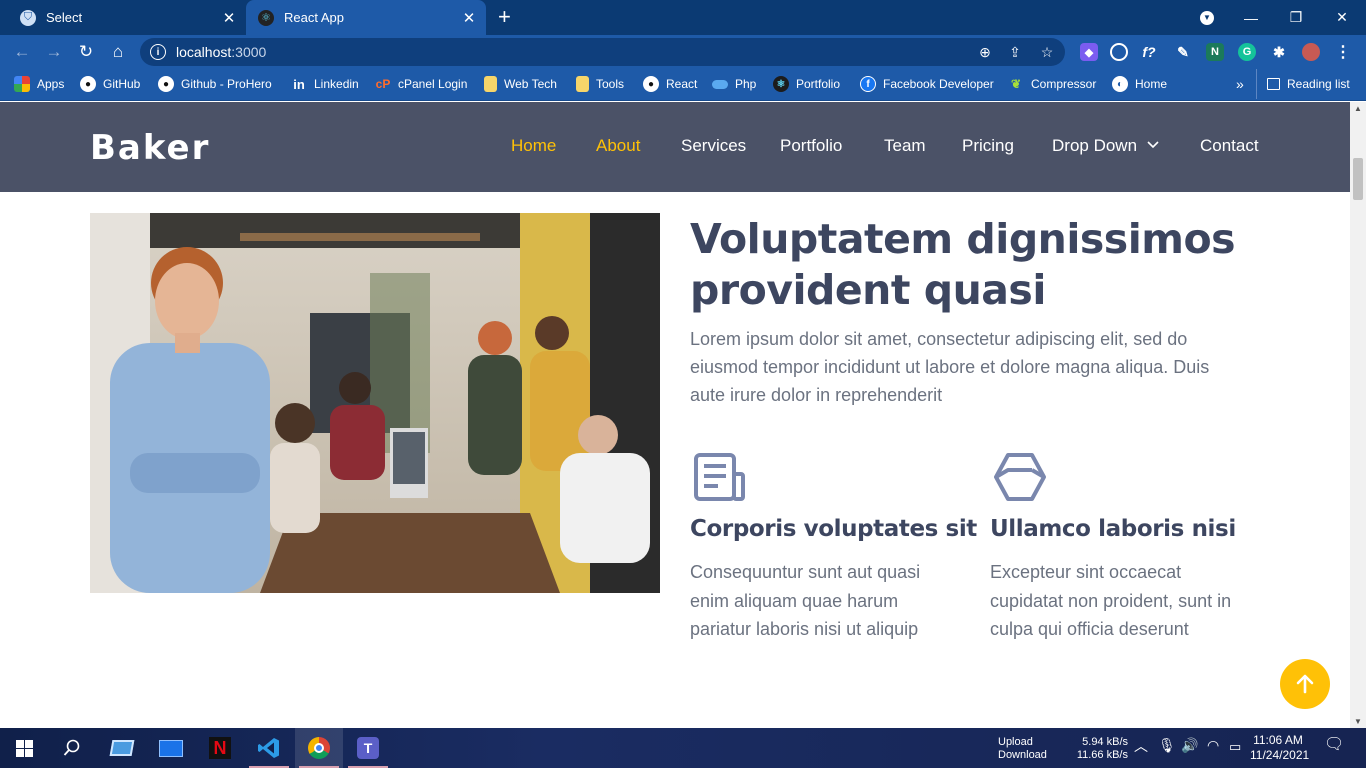 This screenshot has width=1366, height=768. I want to click on scrollbar-thumb, so click(1358, 179).